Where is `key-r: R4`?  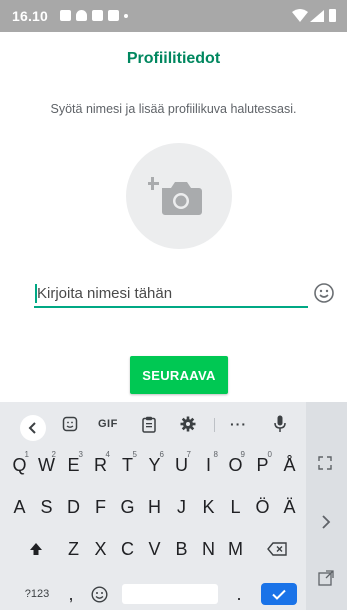
key-r: R4 is located at coordinates (100, 465).